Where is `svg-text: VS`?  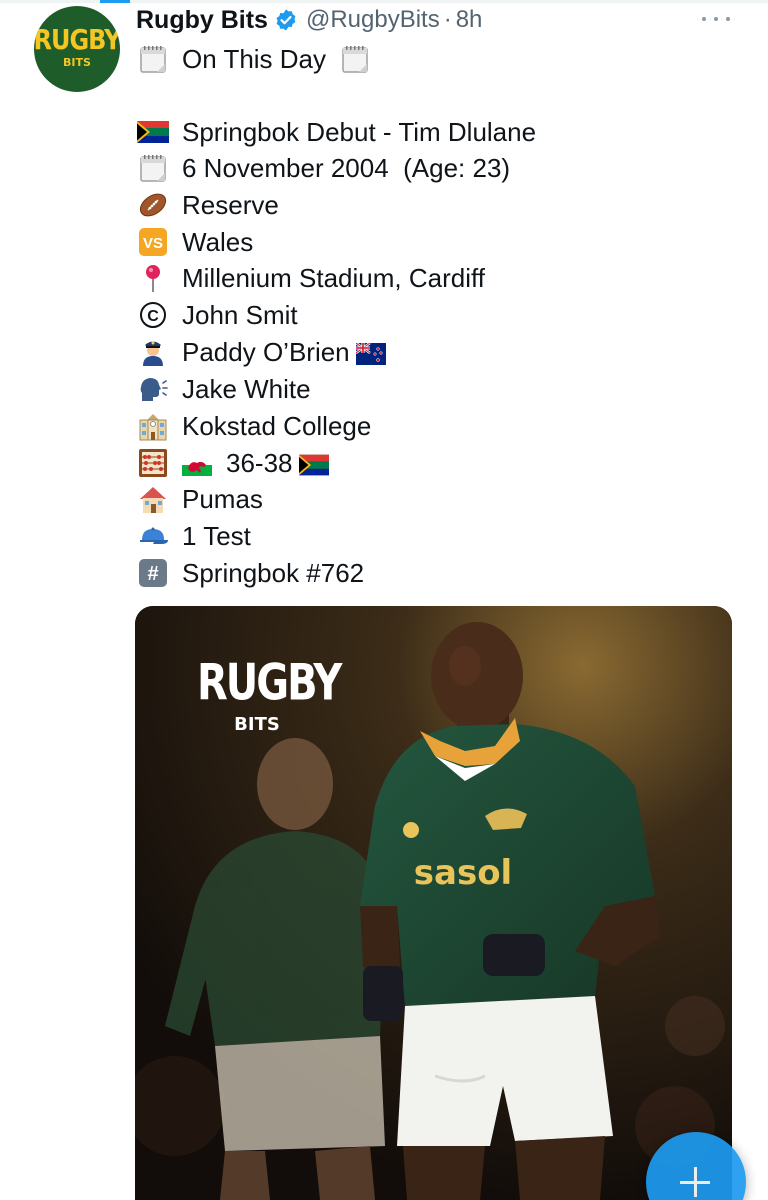
svg-text: VS is located at coordinates (153, 243).